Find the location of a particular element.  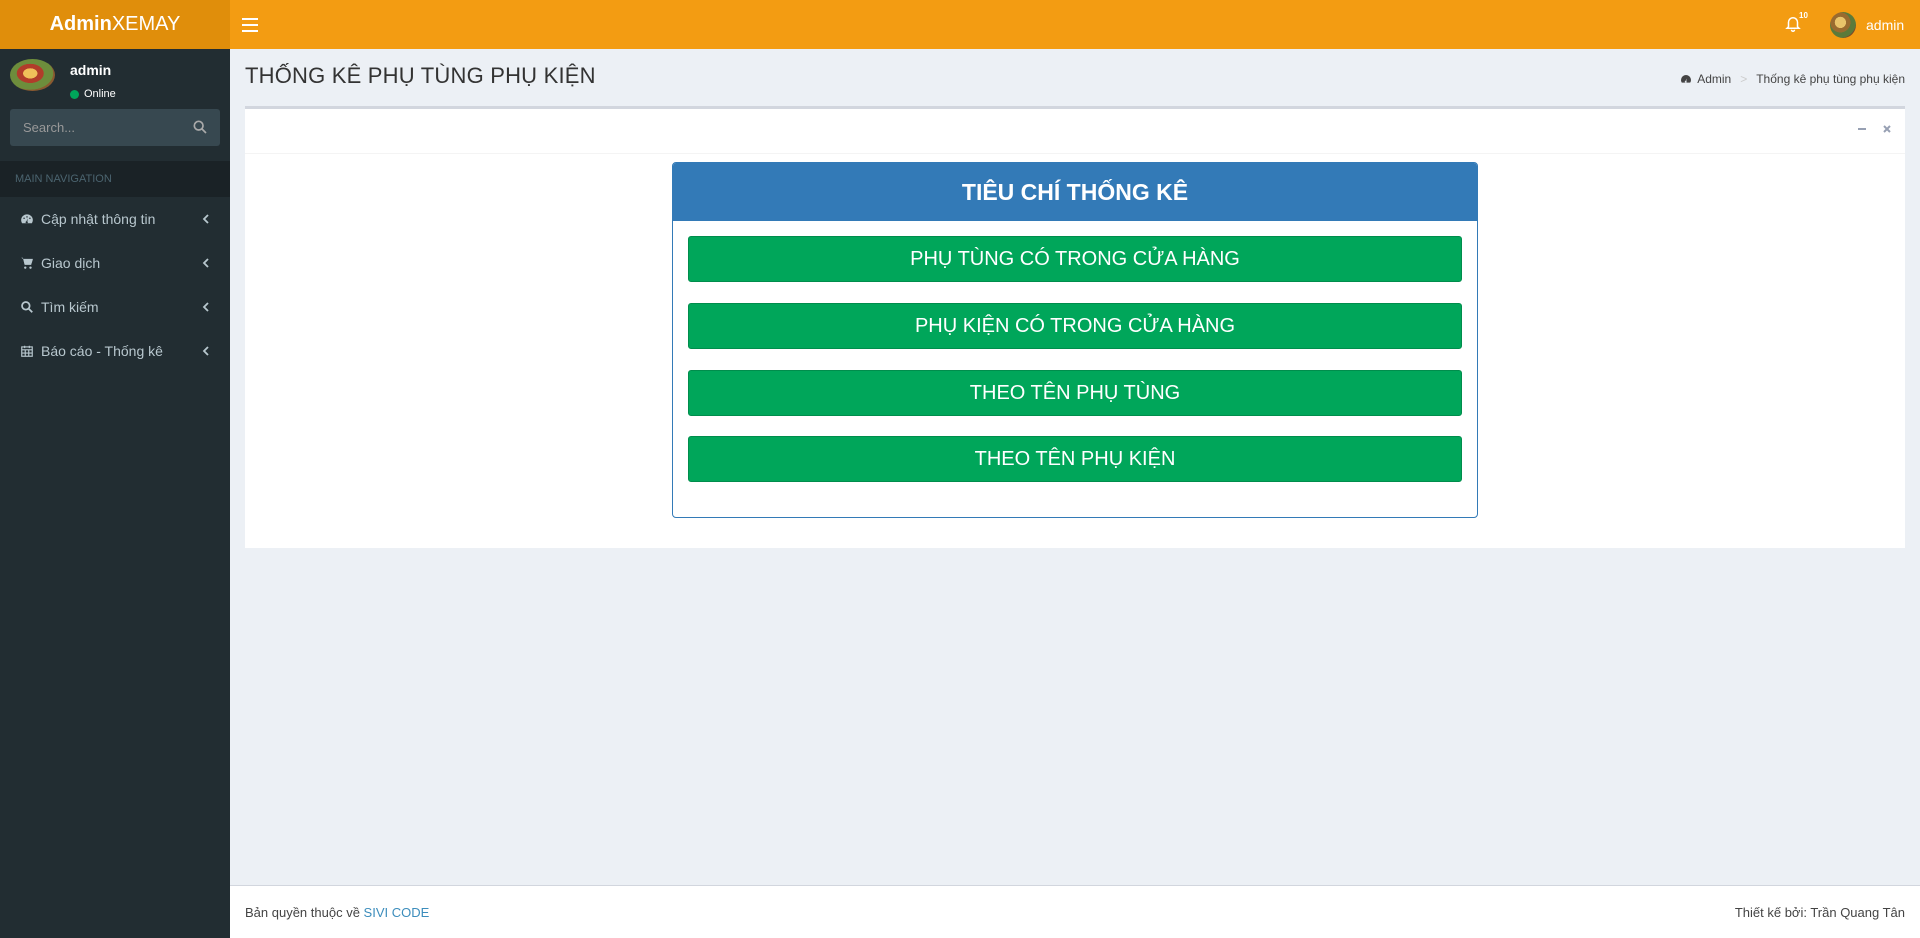

panel-title: TIÊU CHÍ THỐNG KÊ is located at coordinates (1075, 192).